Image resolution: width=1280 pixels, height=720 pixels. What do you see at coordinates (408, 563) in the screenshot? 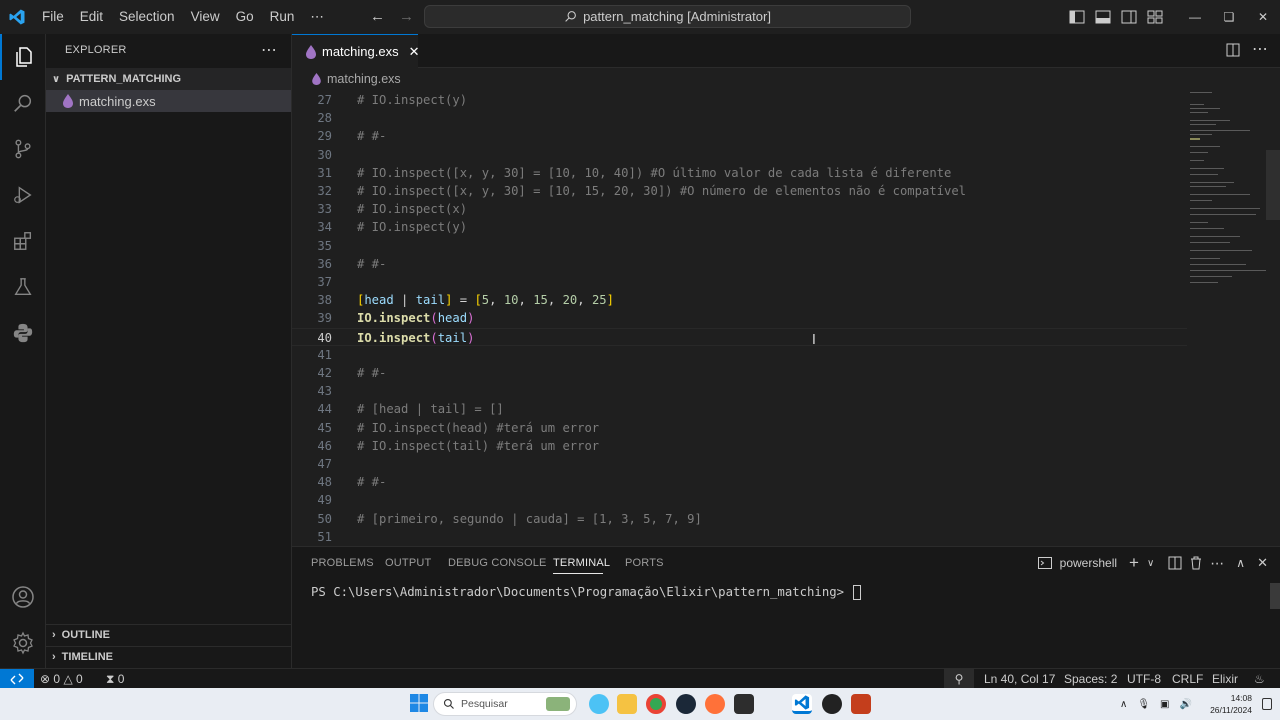
I see `tab-output: OUTPUT` at bounding box center [408, 563].